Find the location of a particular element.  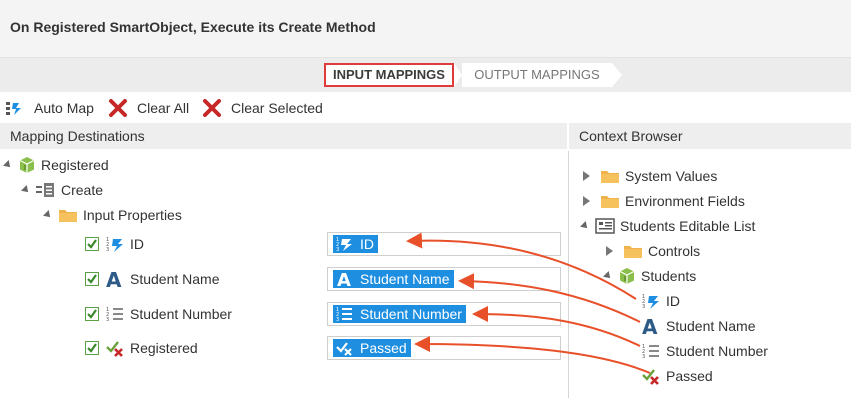

field-label: Student Number is located at coordinates (181, 314).